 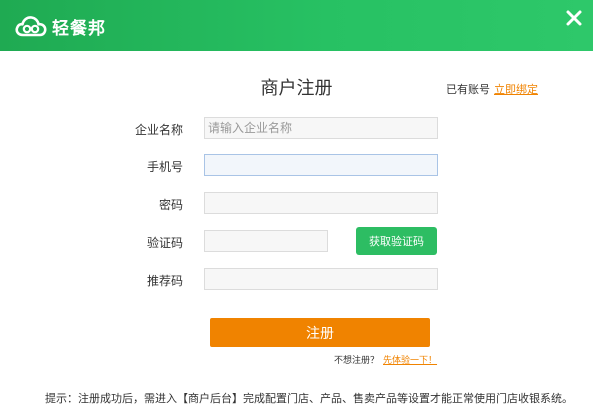 What do you see at coordinates (164, 167) in the screenshot?
I see `phone-label: 手机号` at bounding box center [164, 167].